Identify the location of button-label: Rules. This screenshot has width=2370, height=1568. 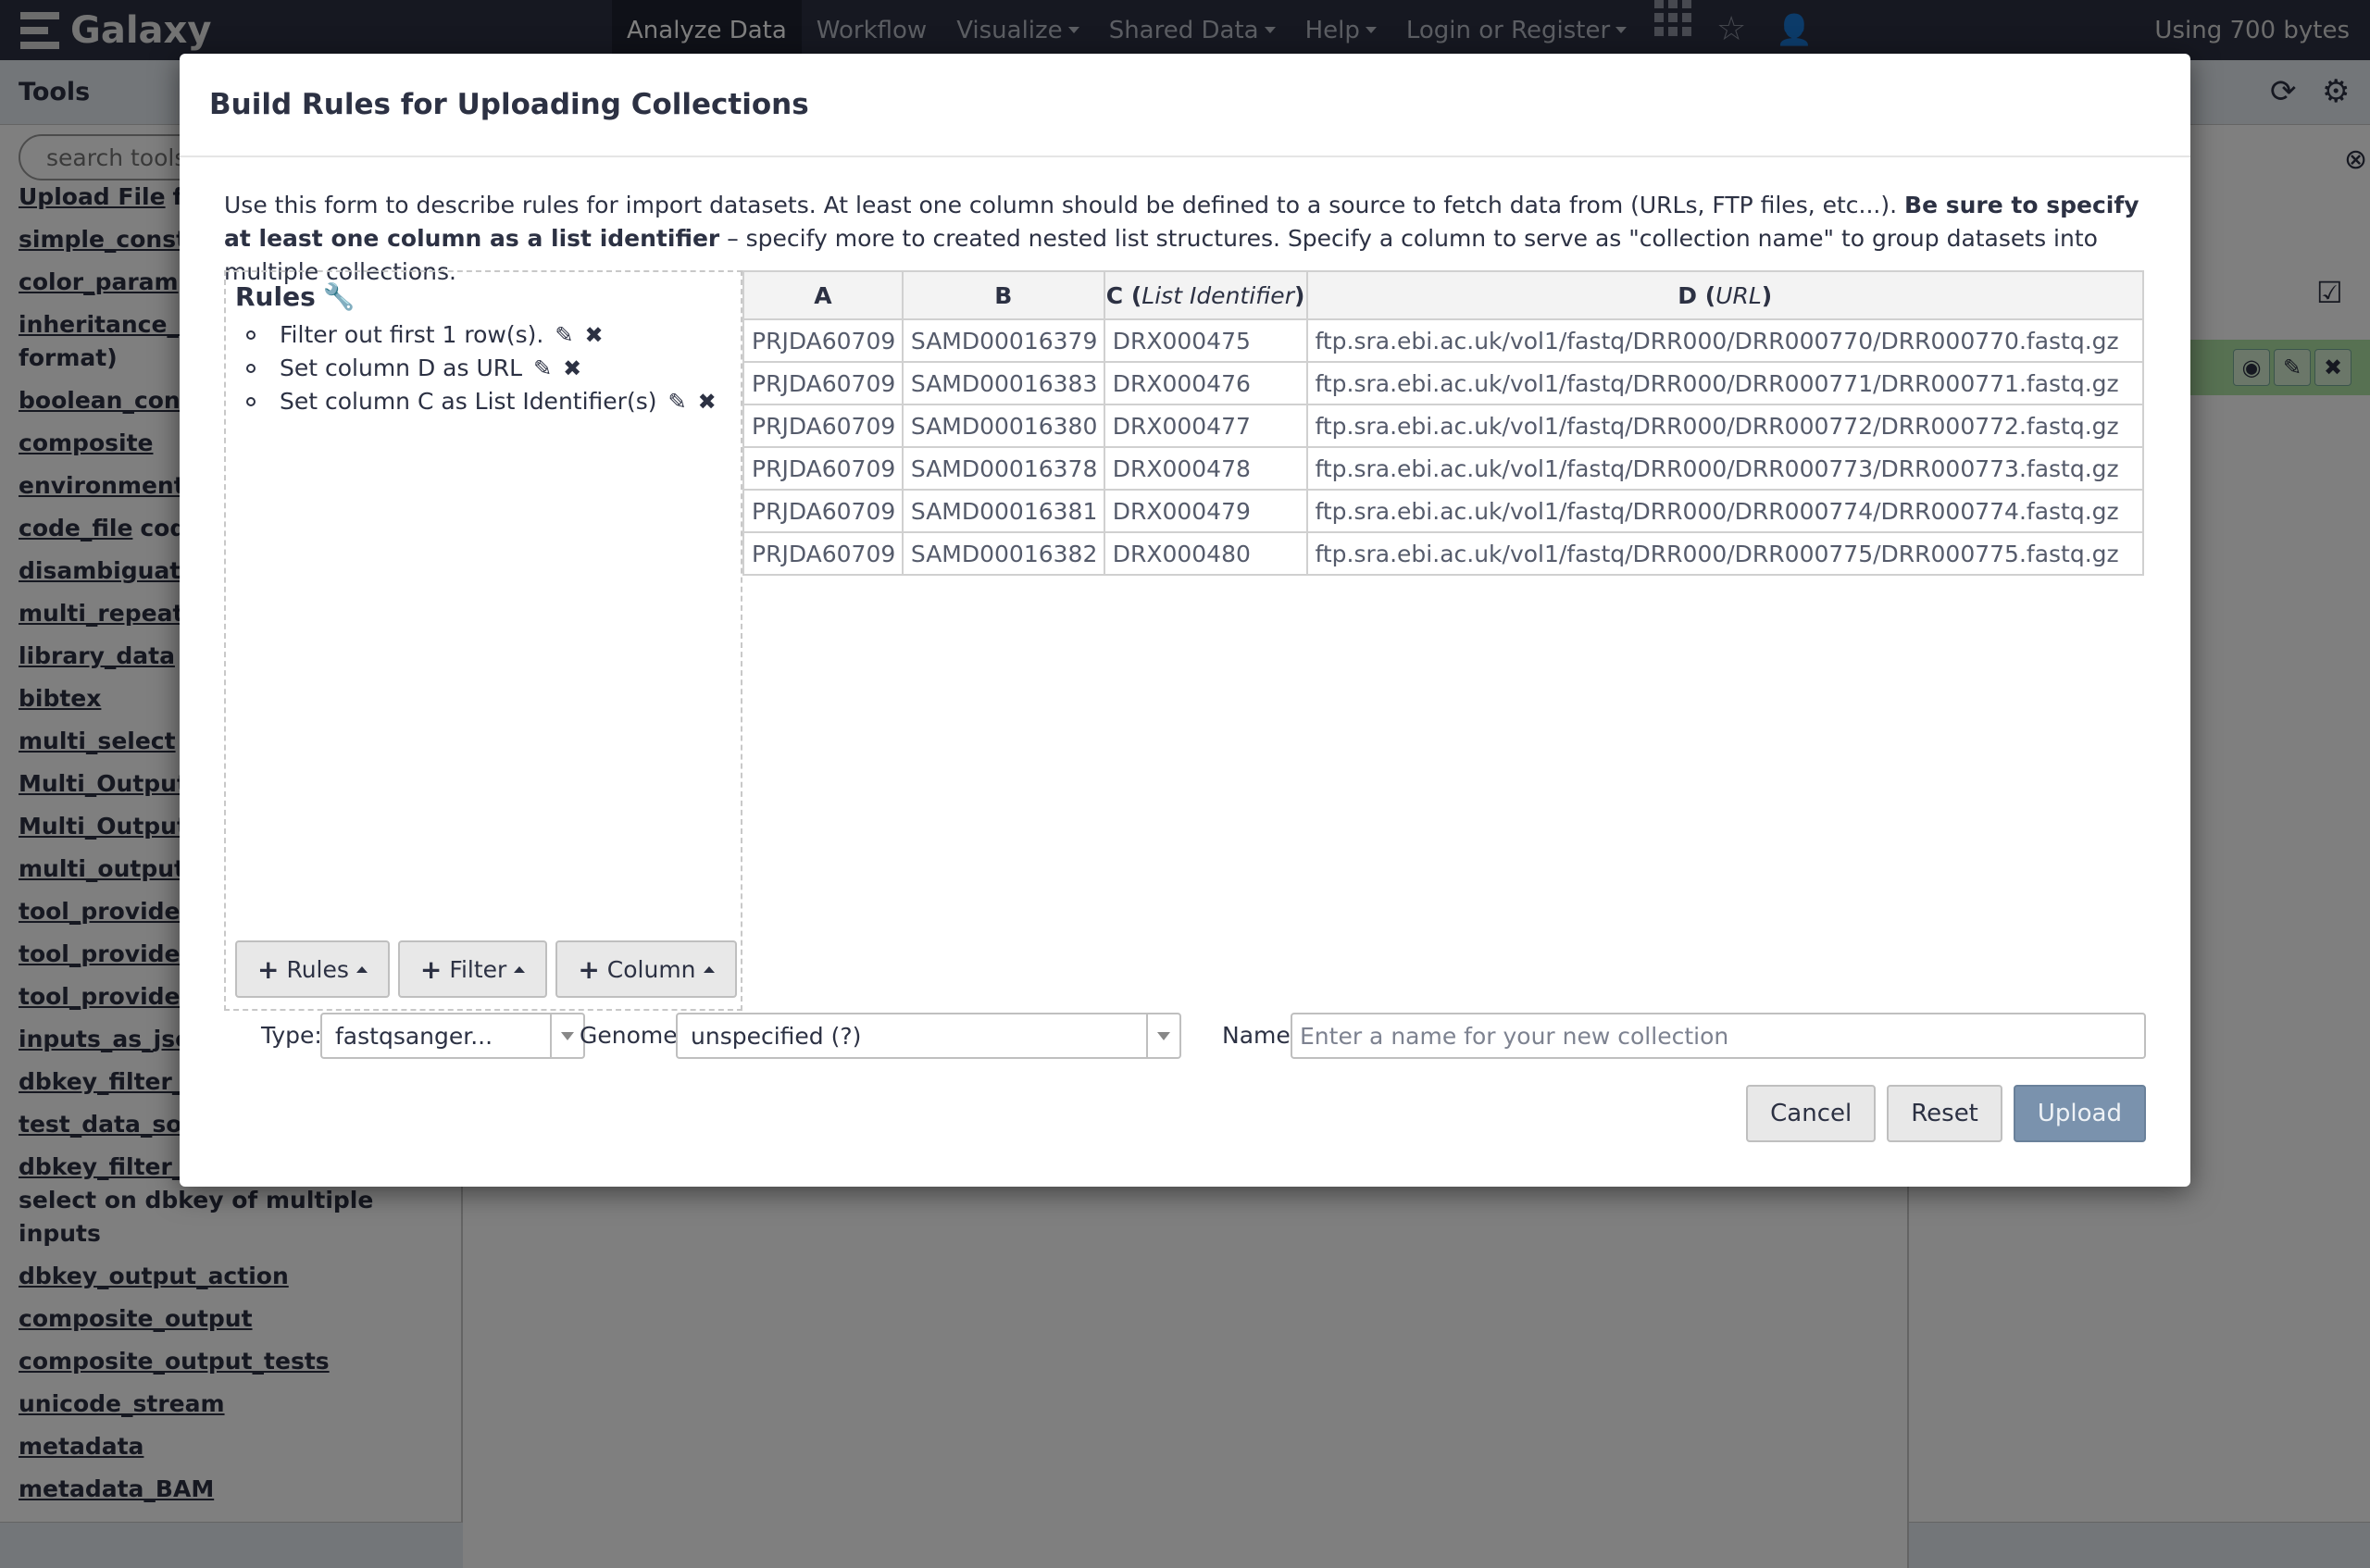
(317, 969).